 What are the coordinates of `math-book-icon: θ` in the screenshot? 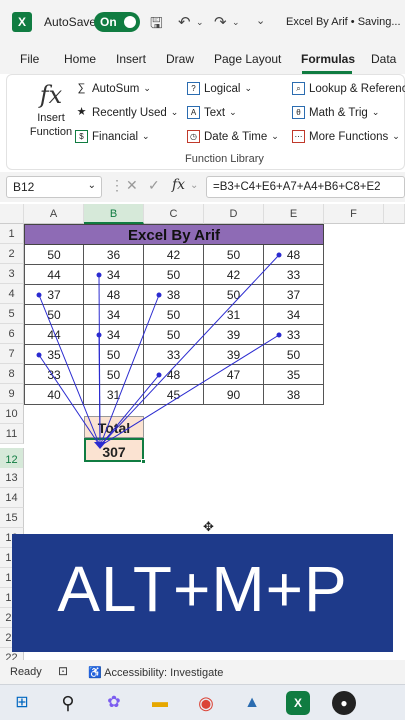 It's located at (298, 112).